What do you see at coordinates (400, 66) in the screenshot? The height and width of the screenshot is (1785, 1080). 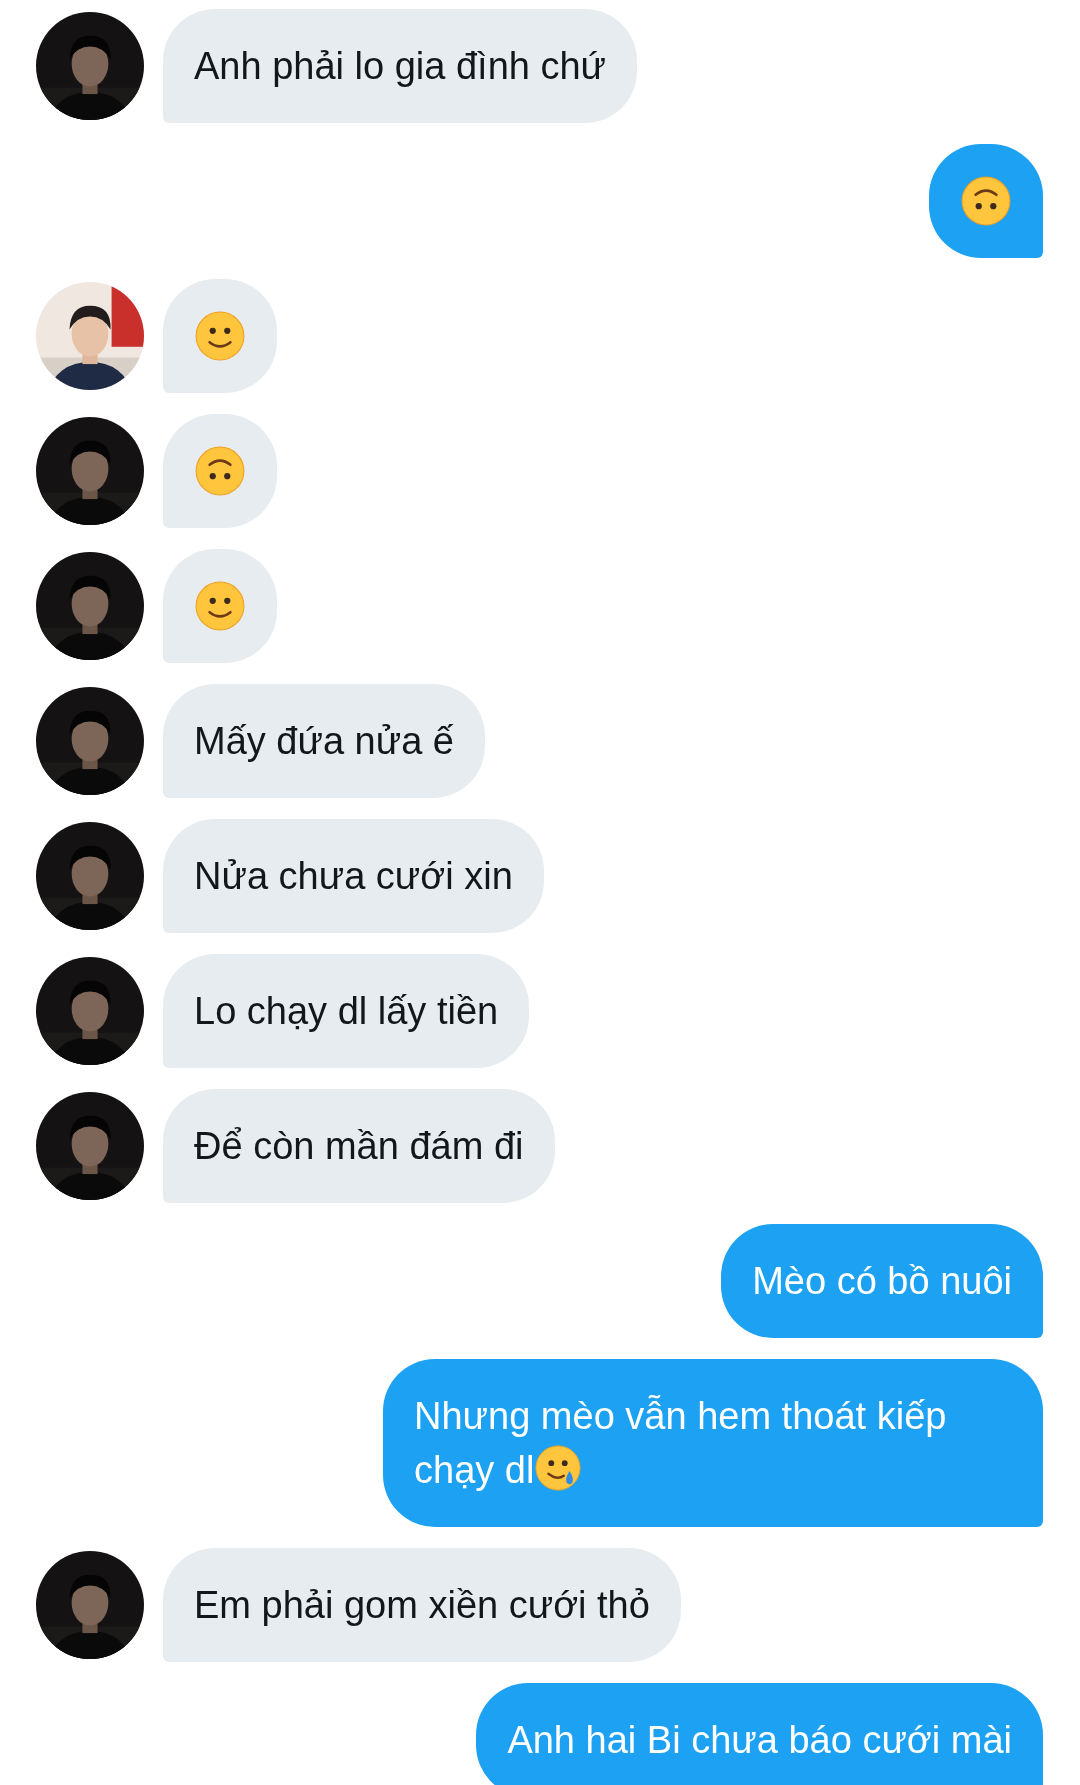 I see `message-bubble: Anh phải lo gia đình chứ` at bounding box center [400, 66].